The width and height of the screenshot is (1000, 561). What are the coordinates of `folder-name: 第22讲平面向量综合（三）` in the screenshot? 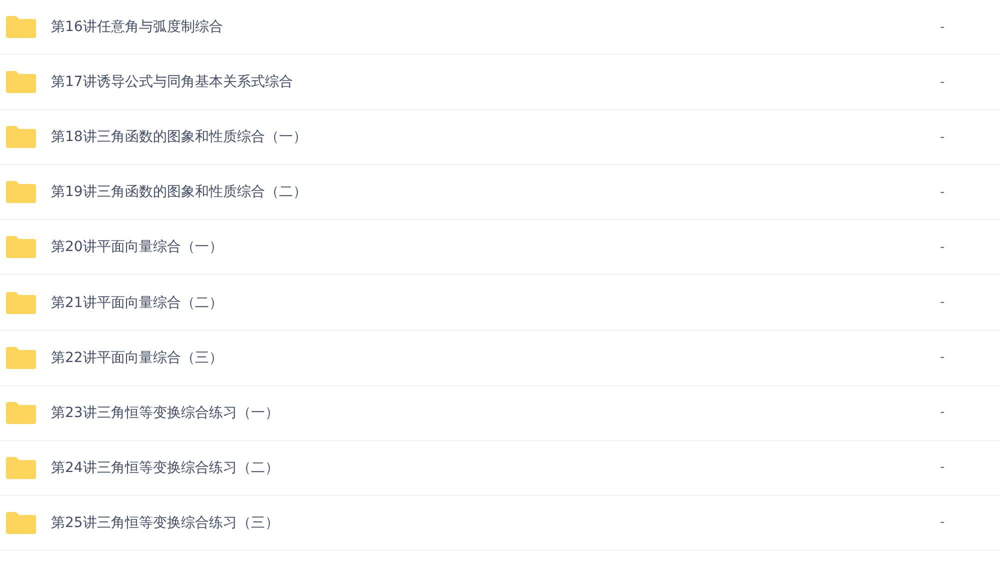 It's located at (495, 357).